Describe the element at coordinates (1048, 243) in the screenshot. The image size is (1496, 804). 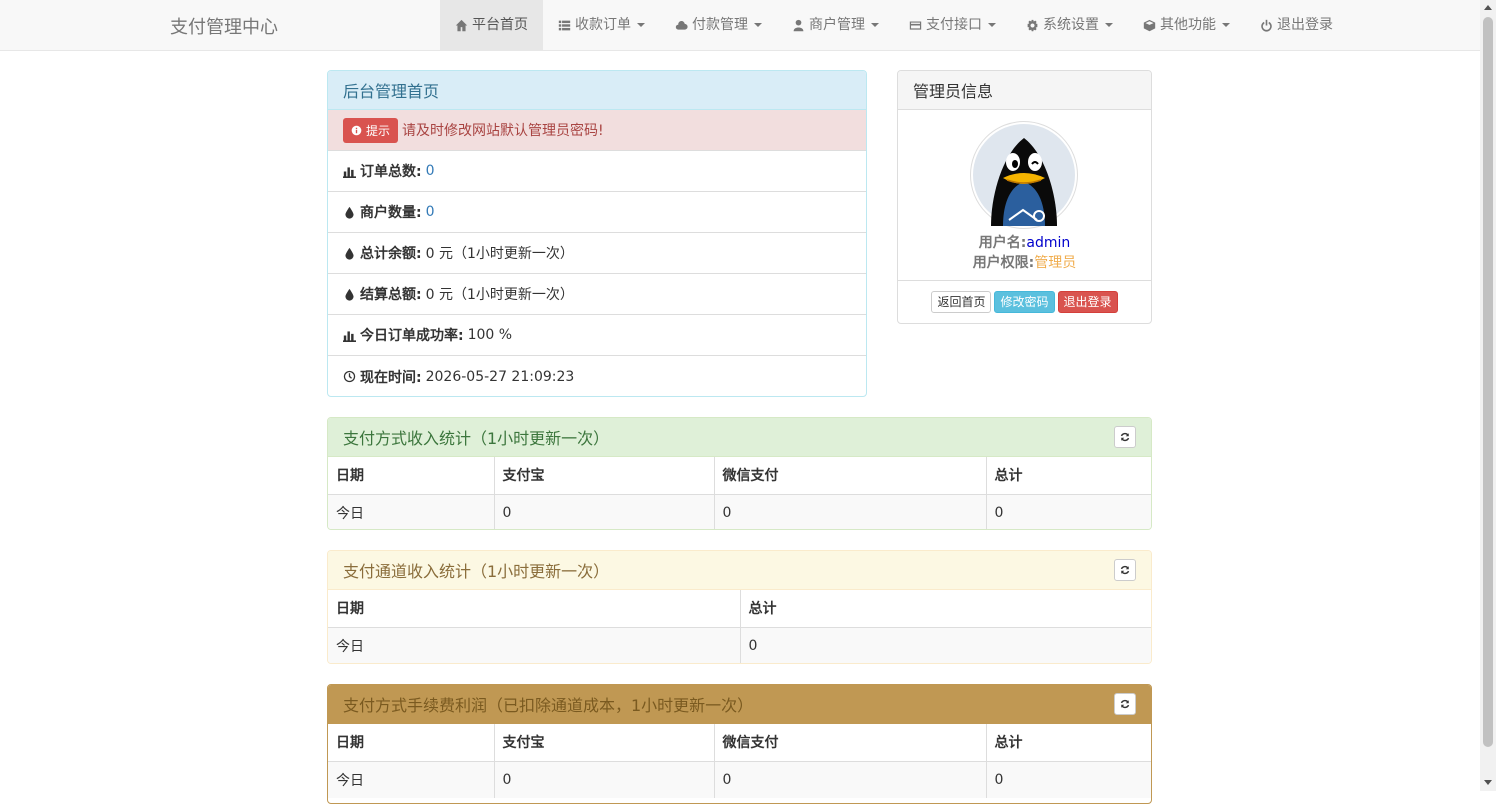
I see `username-value: admin` at that location.